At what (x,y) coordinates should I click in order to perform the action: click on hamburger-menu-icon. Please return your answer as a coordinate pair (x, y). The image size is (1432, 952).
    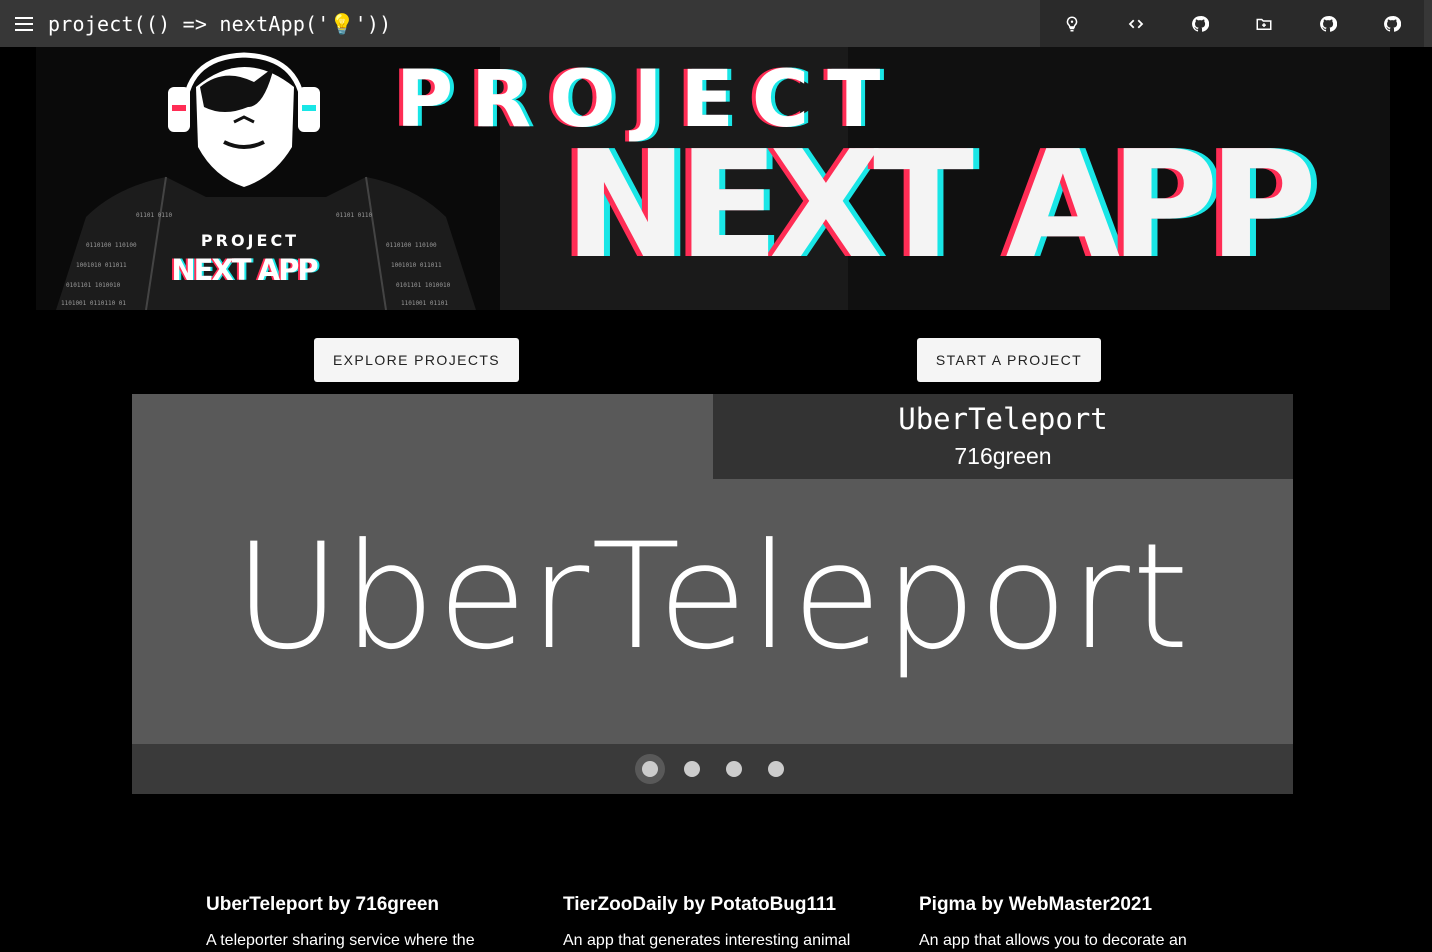
    Looking at the image, I should click on (24, 23).